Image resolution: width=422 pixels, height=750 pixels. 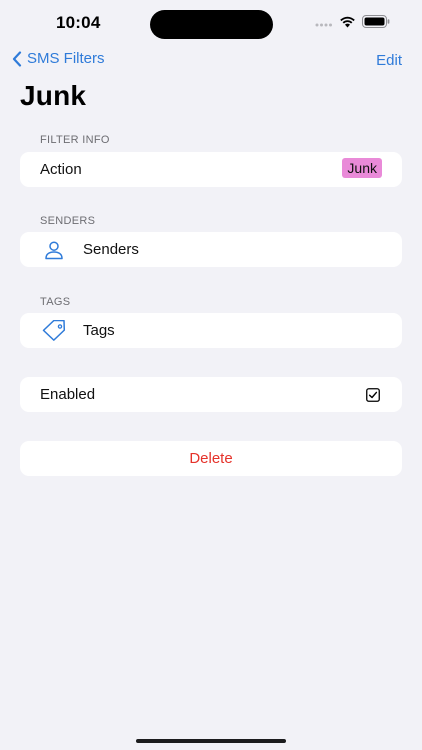 I want to click on back-button: SMS Filters, so click(x=58, y=58).